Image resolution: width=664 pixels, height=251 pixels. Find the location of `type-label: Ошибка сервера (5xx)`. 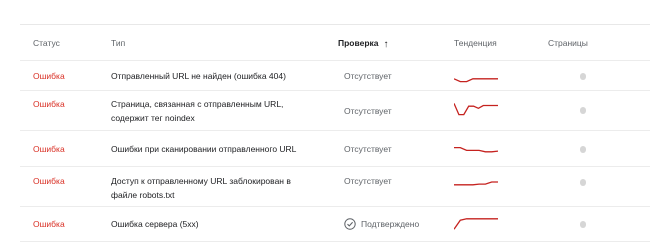

type-label: Ошибка сервера (5xx) is located at coordinates (155, 224).